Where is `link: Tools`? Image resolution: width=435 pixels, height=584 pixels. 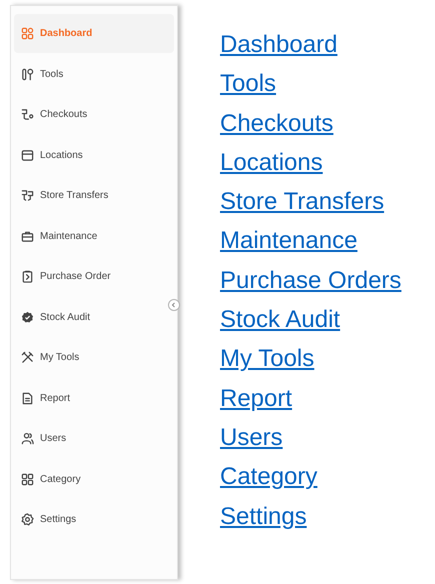
link: Tools is located at coordinates (248, 84).